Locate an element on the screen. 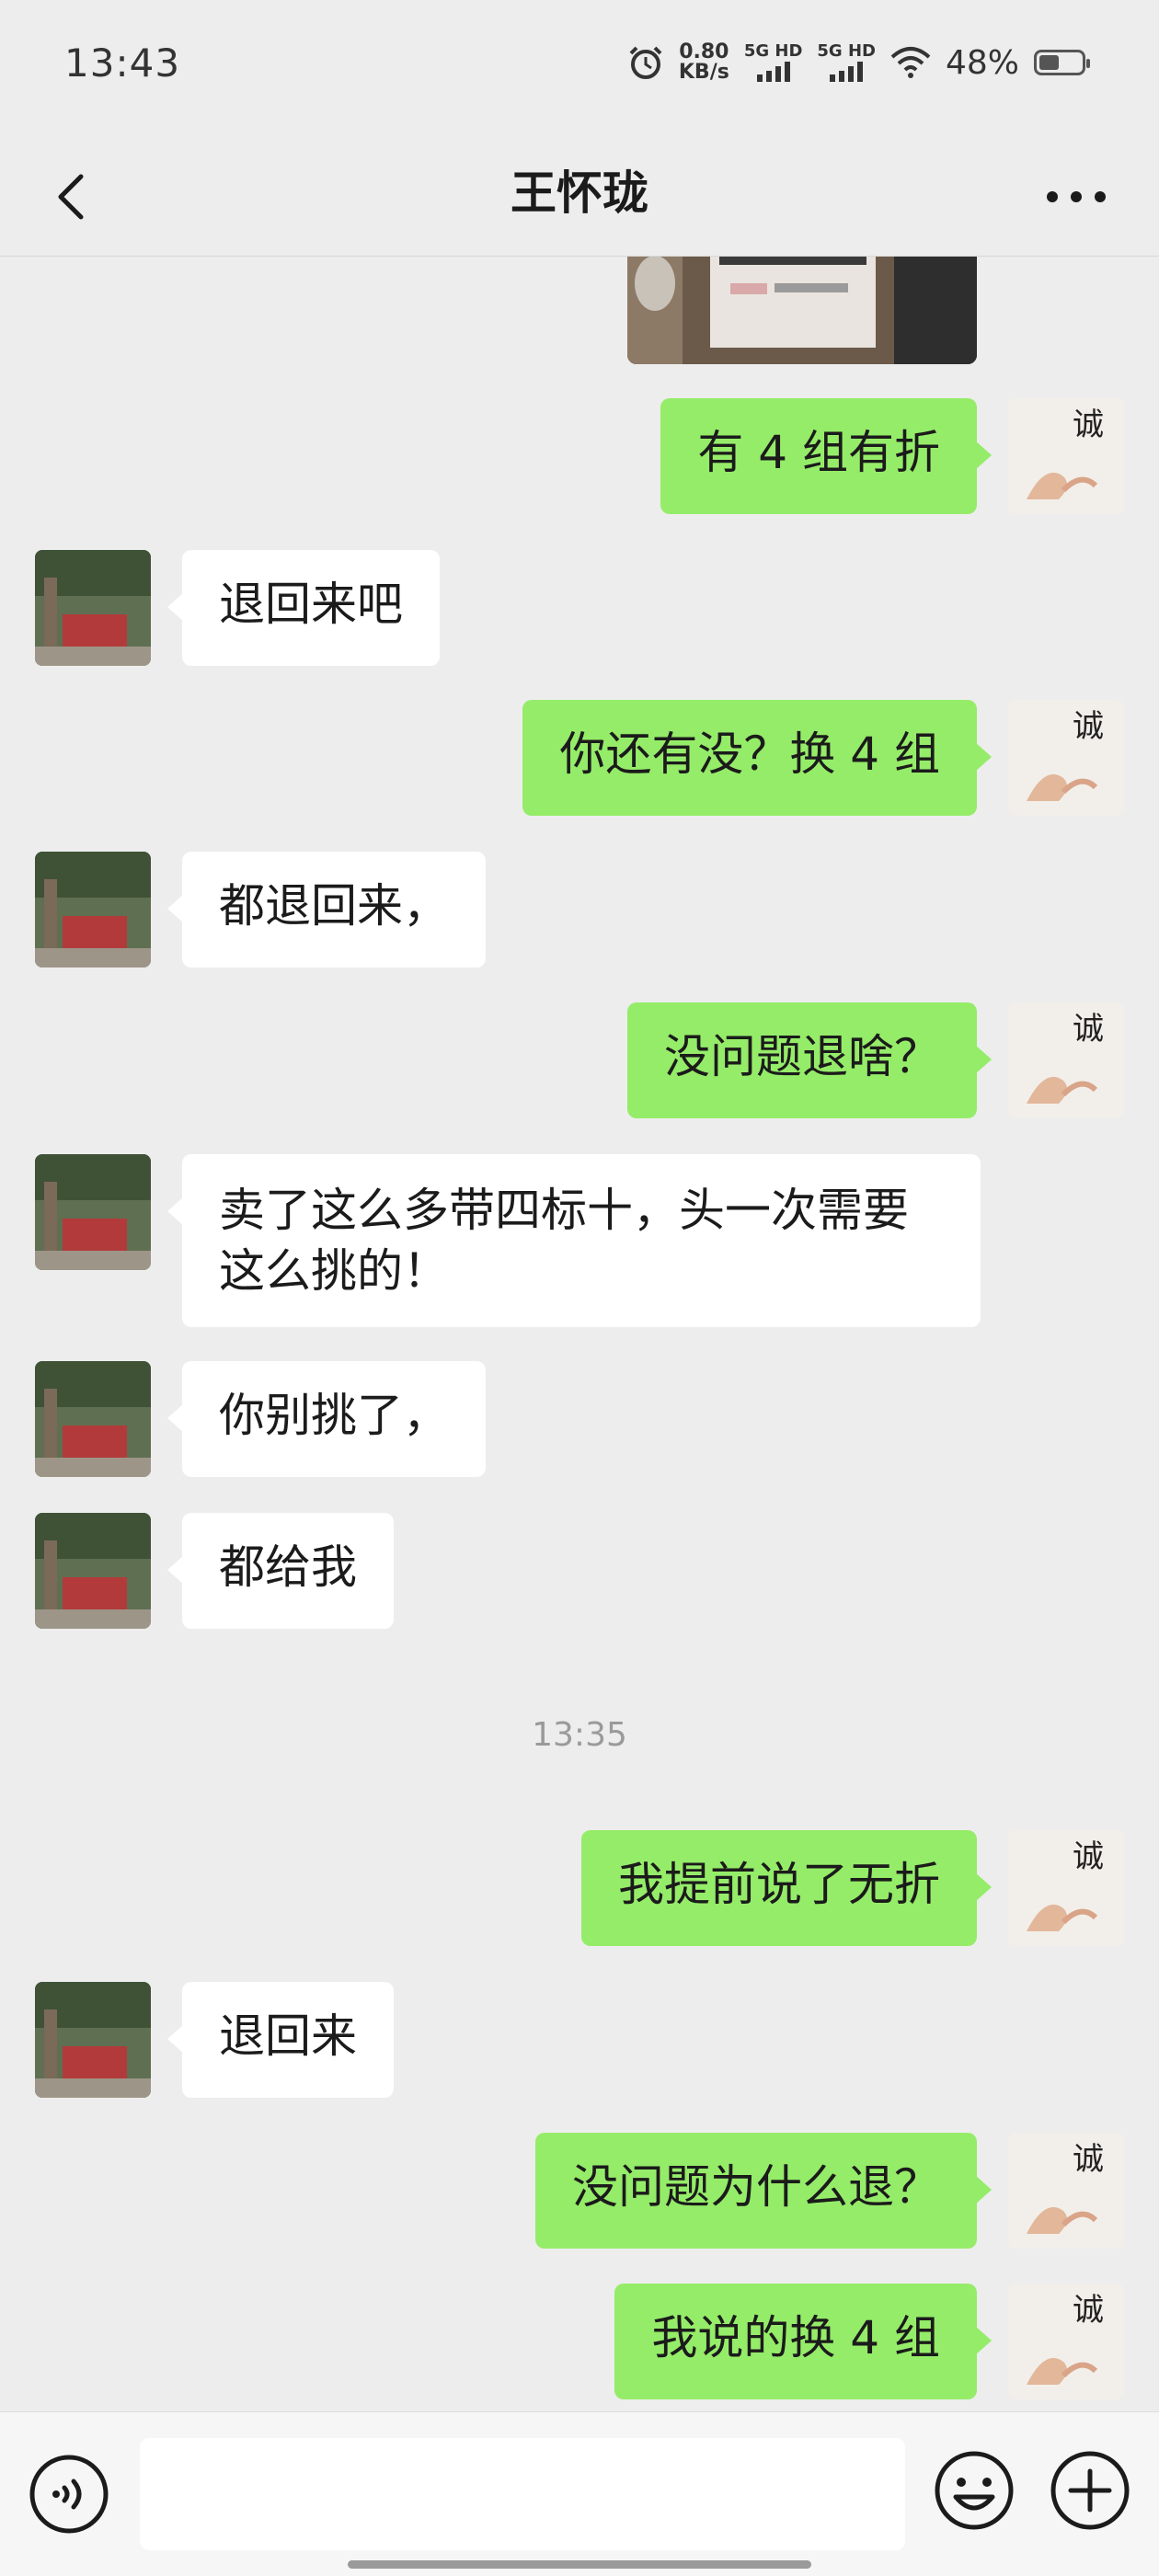  status-time: 13:43 is located at coordinates (122, 63).